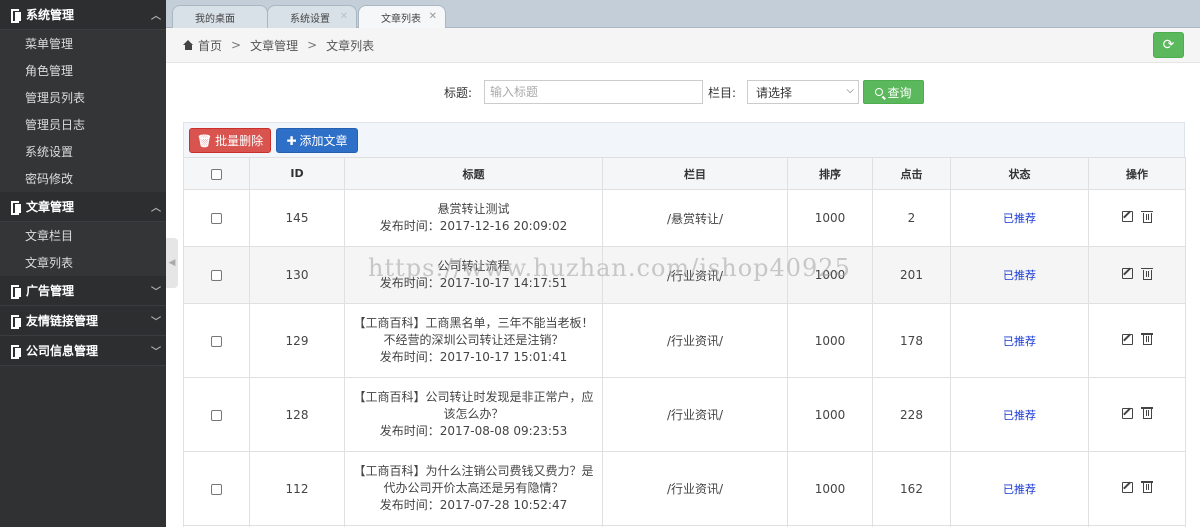  I want to click on select-all-checkbox, so click(216, 174).